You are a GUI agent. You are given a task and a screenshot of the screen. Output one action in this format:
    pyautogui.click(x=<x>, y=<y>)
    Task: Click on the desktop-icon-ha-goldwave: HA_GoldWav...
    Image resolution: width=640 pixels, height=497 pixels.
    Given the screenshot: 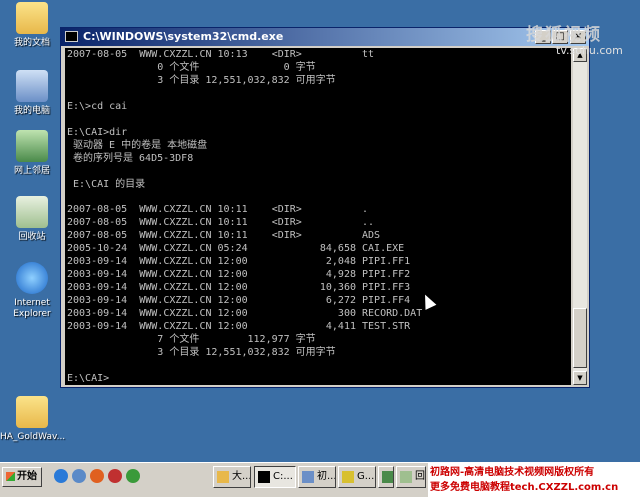 What is the action you would take?
    pyautogui.click(x=33, y=419)
    